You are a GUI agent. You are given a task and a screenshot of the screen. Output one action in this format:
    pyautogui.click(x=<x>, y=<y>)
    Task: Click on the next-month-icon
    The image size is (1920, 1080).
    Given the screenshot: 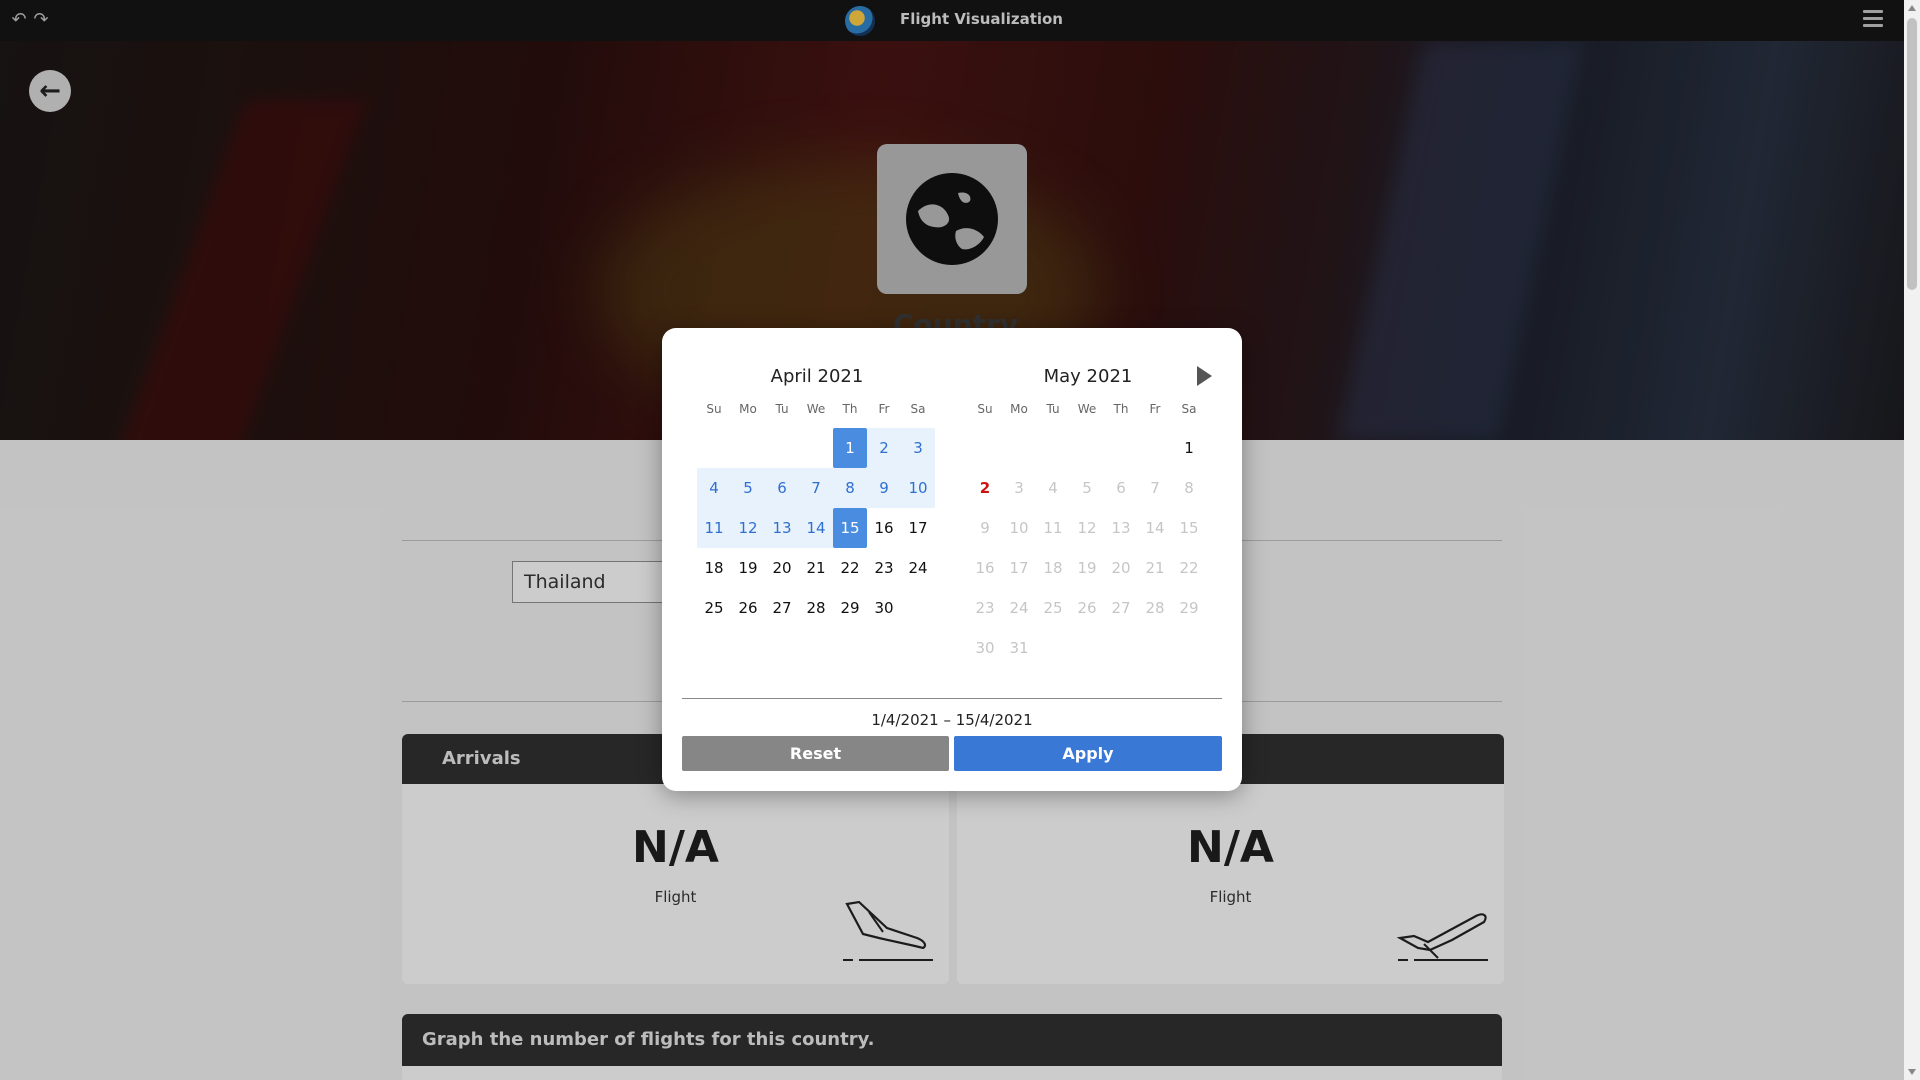 What is the action you would take?
    pyautogui.click(x=1204, y=376)
    